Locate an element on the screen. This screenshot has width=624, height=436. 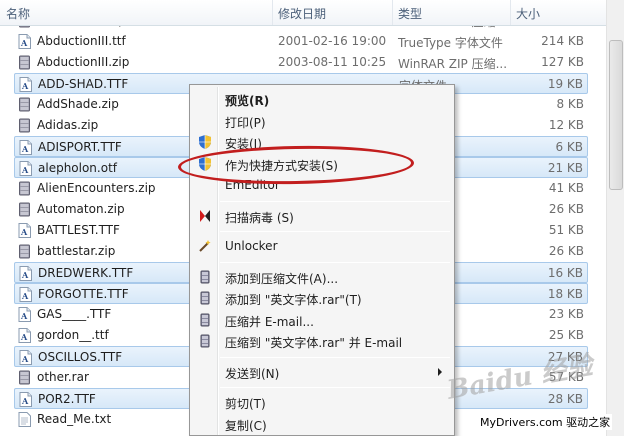
menu-item: 扫描病毒 (S) is located at coordinates (322, 216).